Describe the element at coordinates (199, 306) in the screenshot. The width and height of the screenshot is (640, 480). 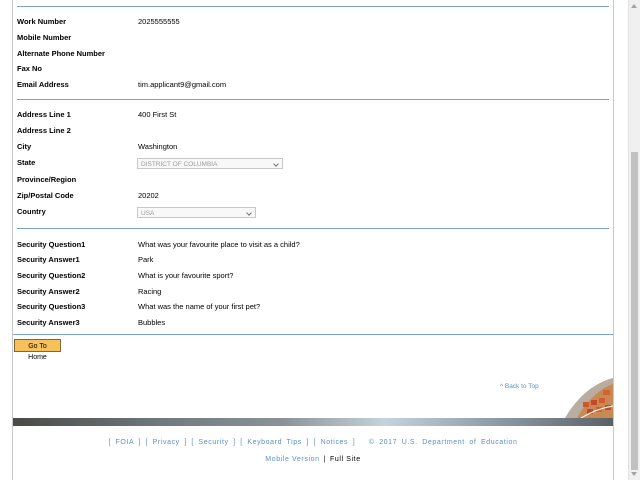
I see `field-value: What was the name of your first pet?` at that location.